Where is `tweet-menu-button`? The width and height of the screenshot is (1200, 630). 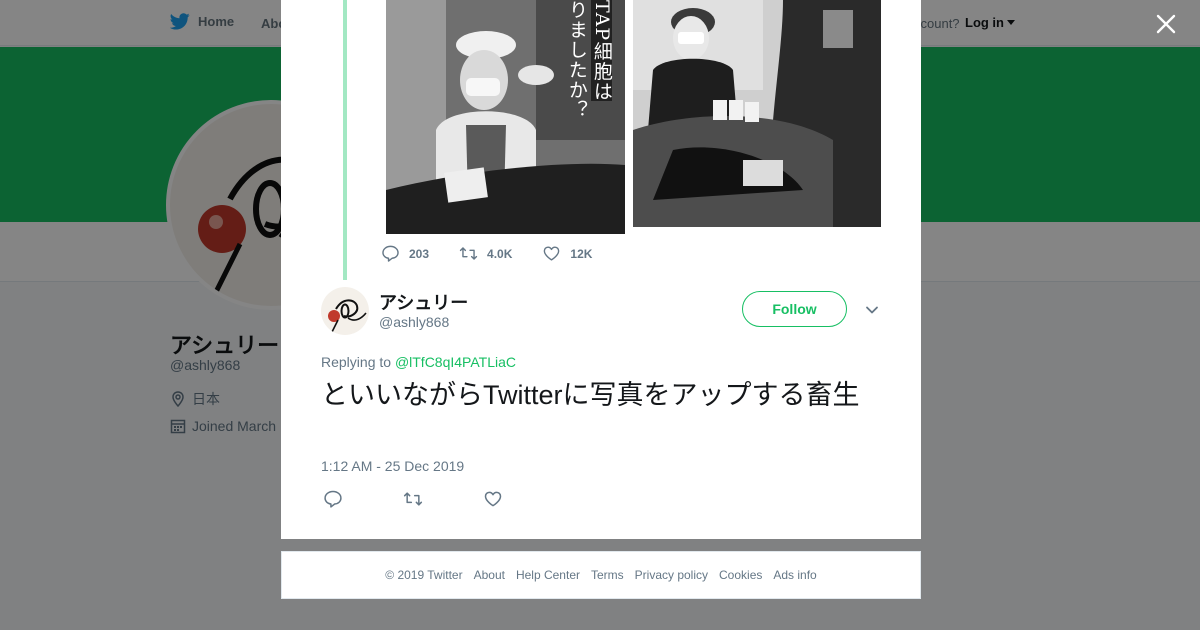
tweet-menu-button is located at coordinates (872, 310).